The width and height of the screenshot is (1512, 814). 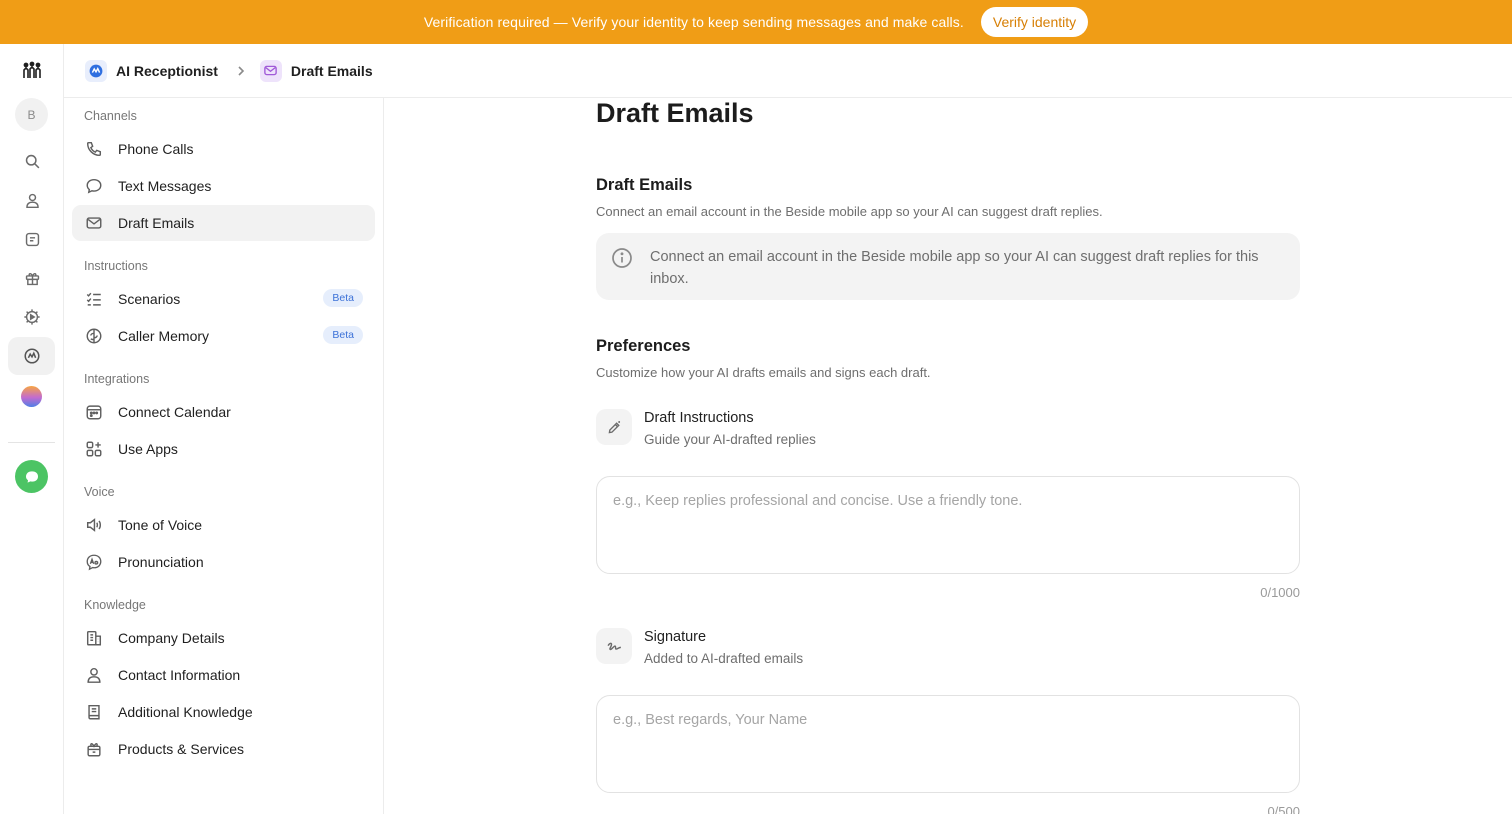 What do you see at coordinates (32, 239) in the screenshot?
I see `notes-icon` at bounding box center [32, 239].